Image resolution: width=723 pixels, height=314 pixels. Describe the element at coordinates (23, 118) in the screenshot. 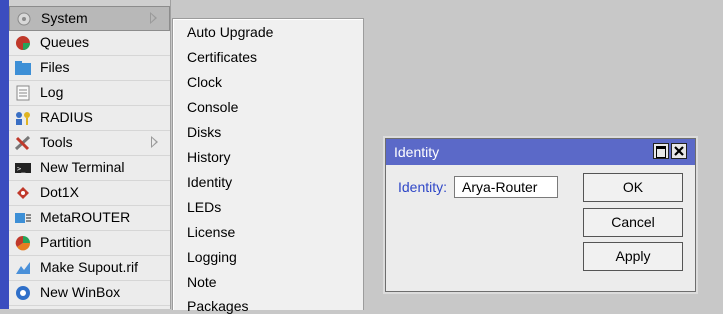

I see `radius-icon` at that location.